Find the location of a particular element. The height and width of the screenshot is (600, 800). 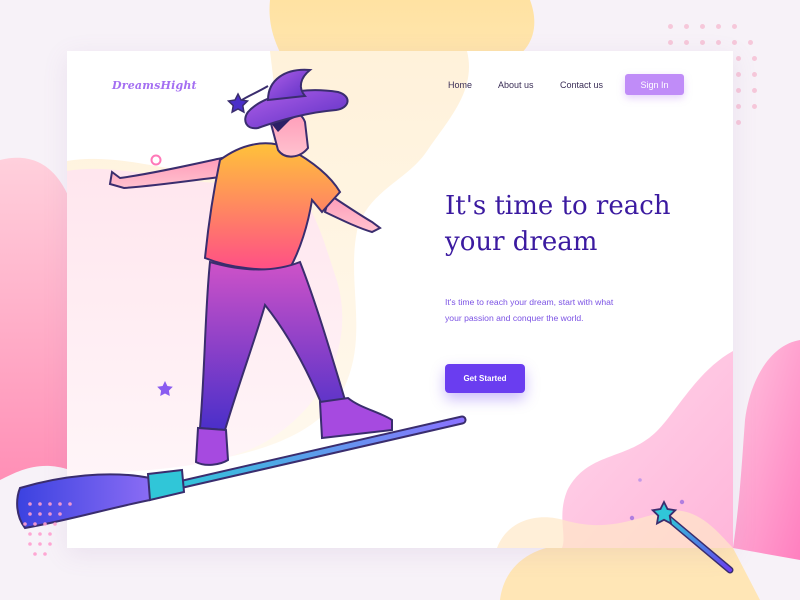

nav-about-link: About us is located at coordinates (516, 85).